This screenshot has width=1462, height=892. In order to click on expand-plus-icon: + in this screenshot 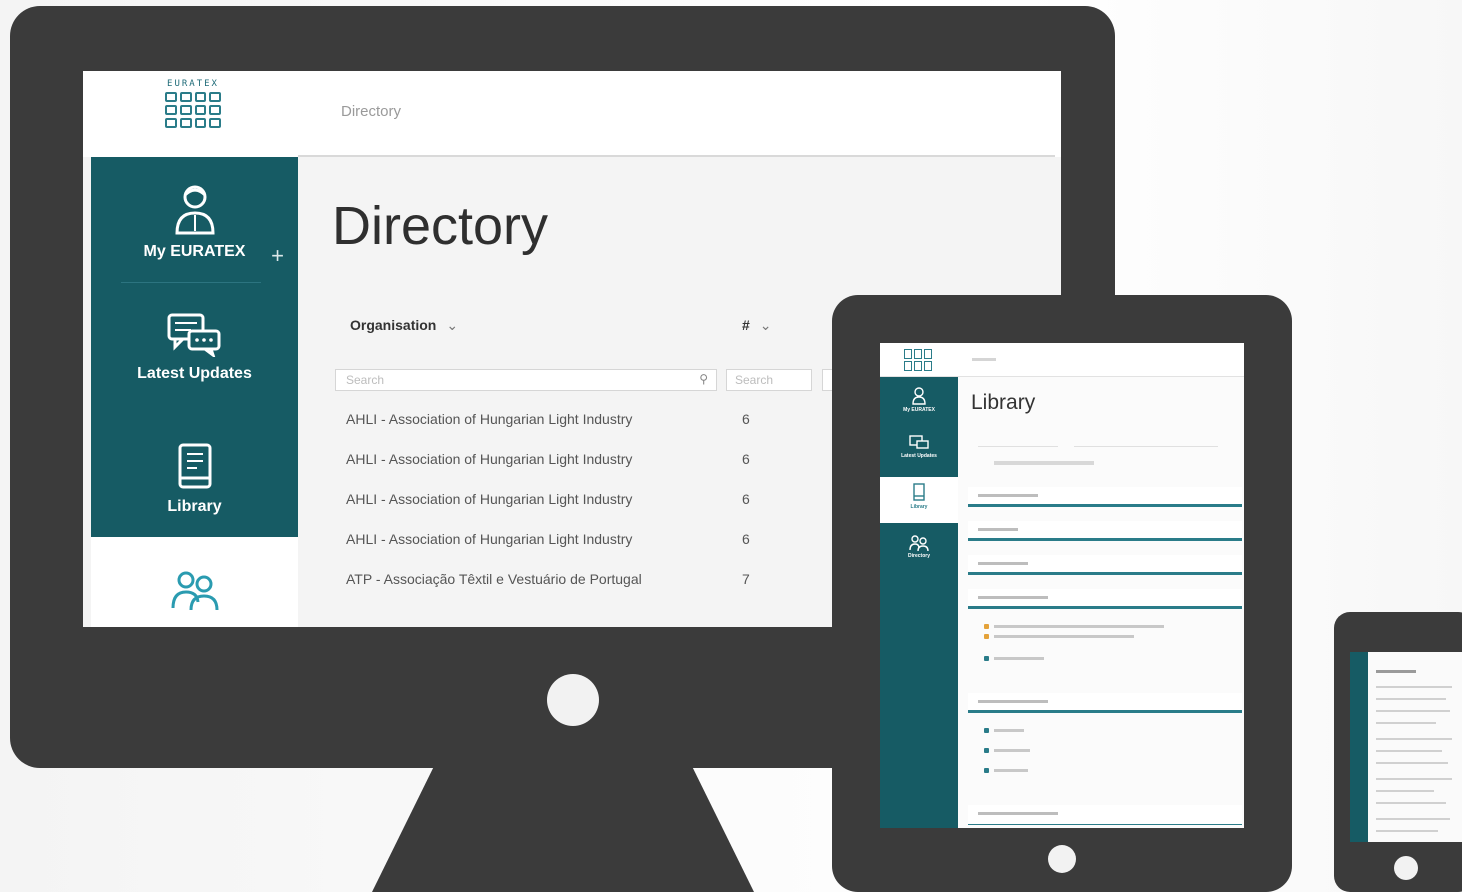, I will do `click(277, 256)`.